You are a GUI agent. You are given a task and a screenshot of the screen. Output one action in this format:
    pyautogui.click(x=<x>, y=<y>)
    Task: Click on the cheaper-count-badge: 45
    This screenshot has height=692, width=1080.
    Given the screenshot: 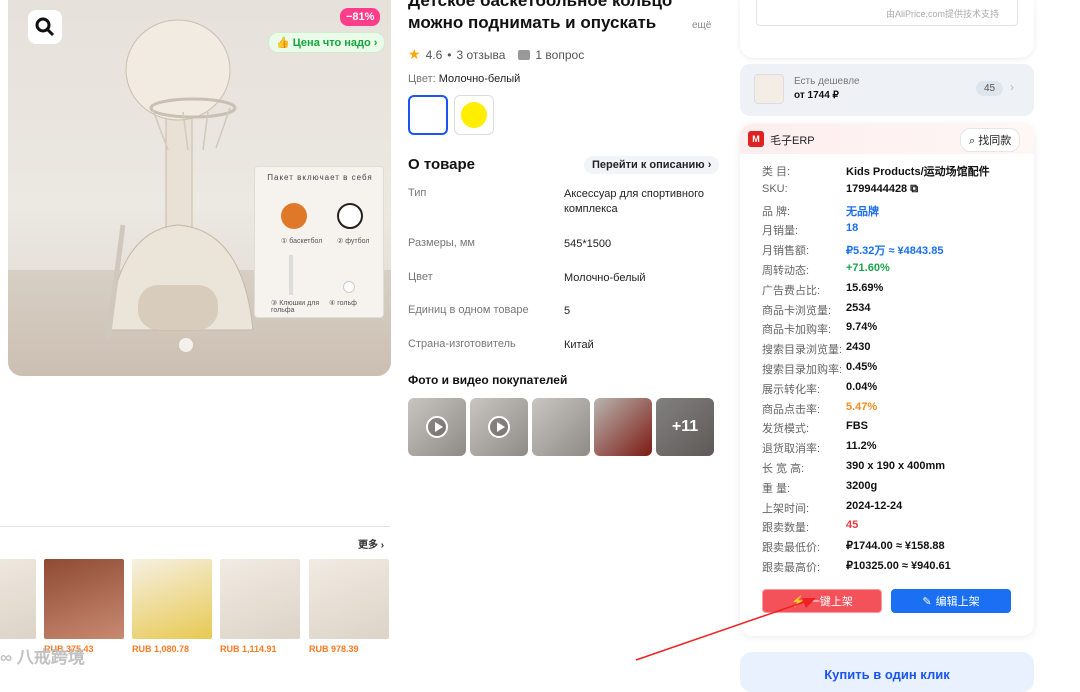 What is the action you would take?
    pyautogui.click(x=990, y=88)
    